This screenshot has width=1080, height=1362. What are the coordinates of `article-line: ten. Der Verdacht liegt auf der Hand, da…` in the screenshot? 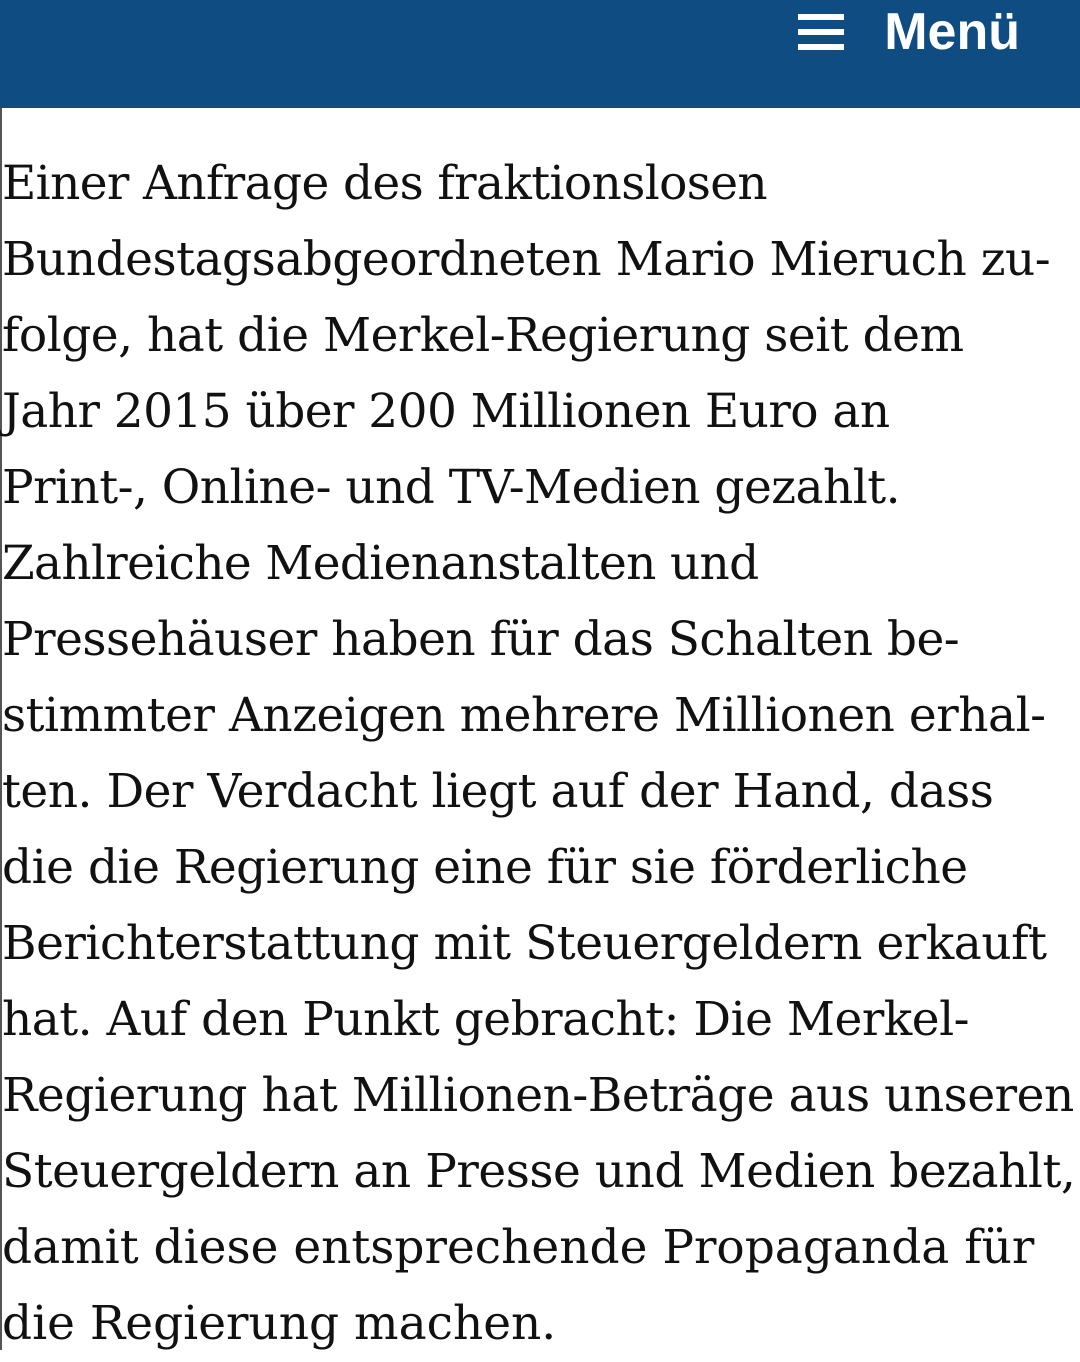 It's located at (498, 791).